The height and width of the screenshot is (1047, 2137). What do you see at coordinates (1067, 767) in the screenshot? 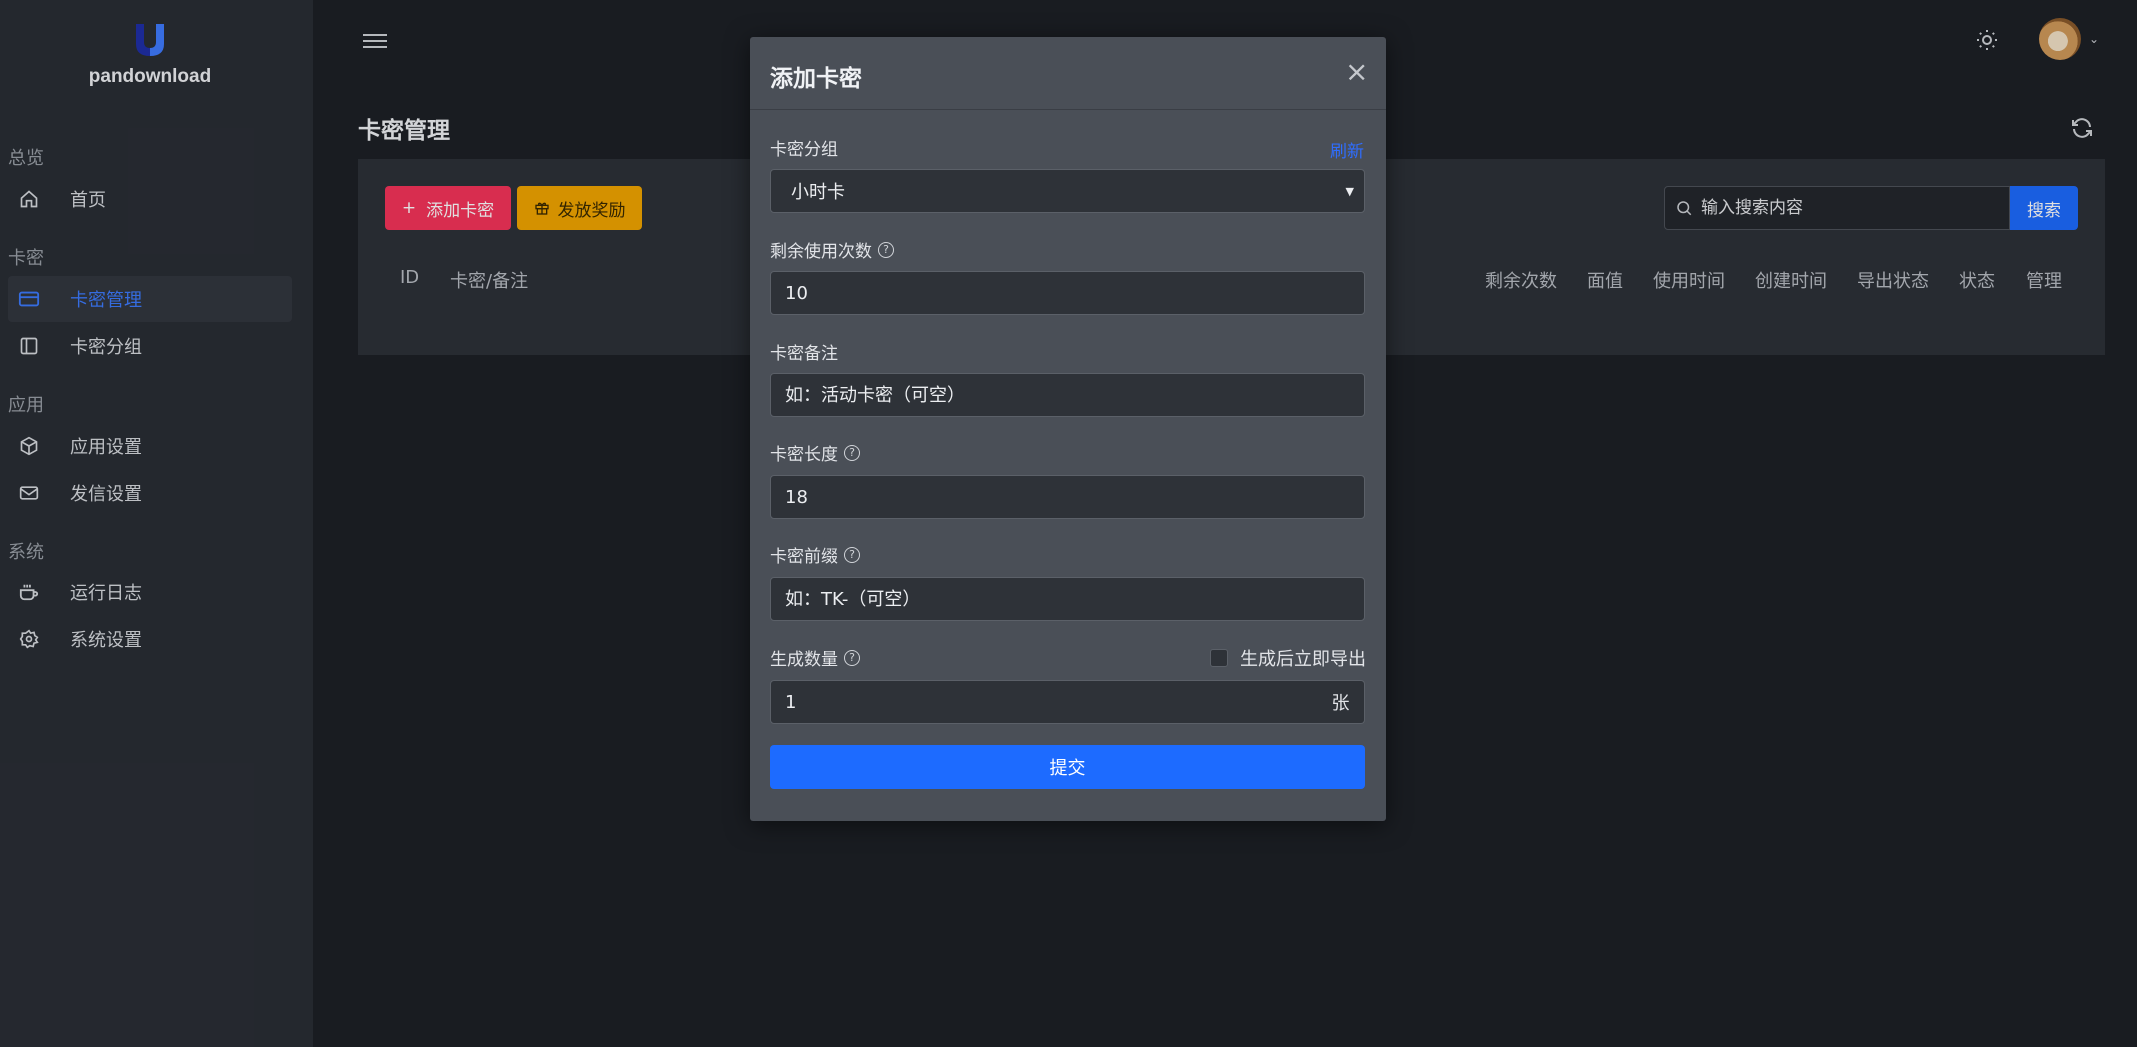
I see `submit-button: 提交` at bounding box center [1067, 767].